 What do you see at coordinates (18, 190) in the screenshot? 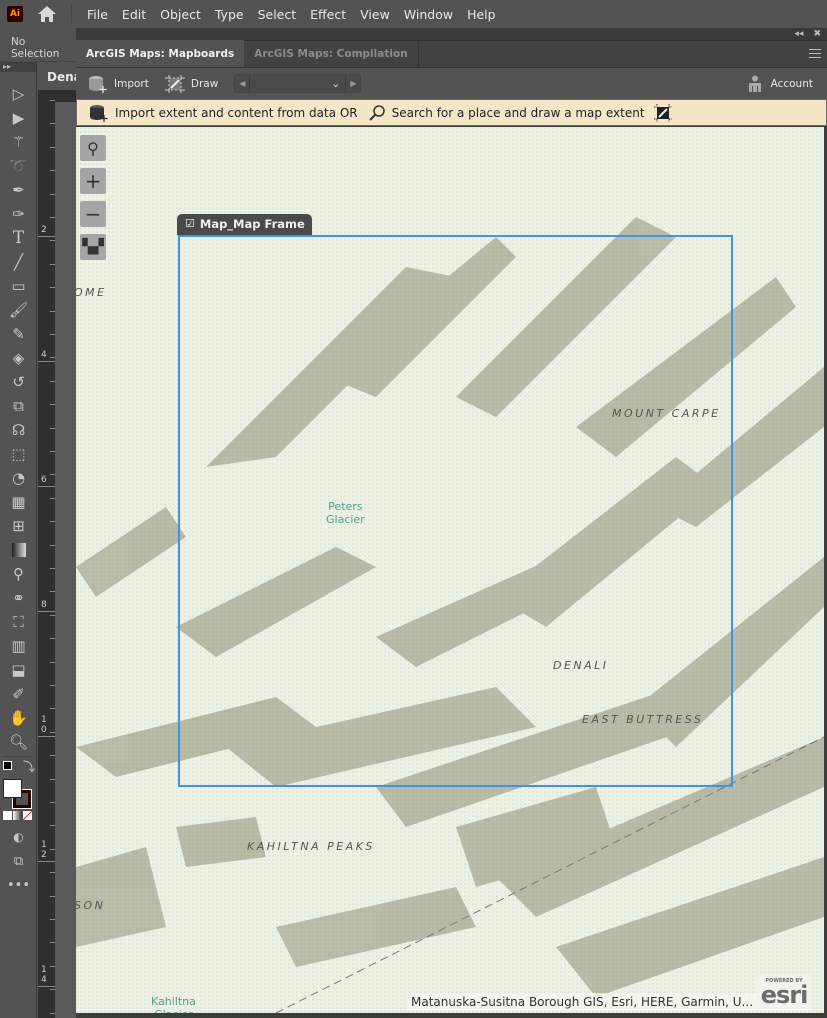
I see `pen-tool-icon: ✒` at bounding box center [18, 190].